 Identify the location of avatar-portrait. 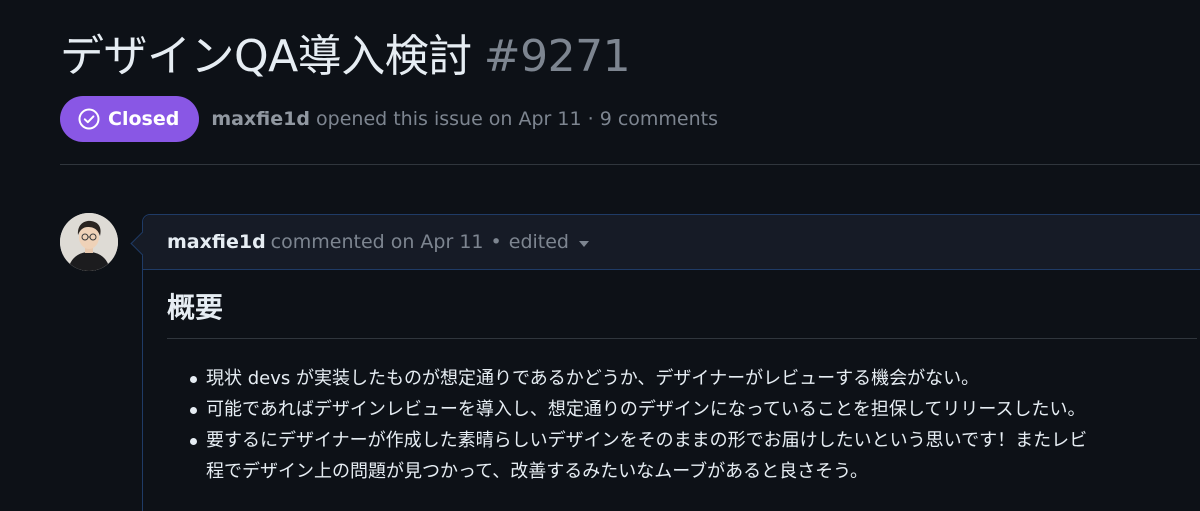
(89, 242).